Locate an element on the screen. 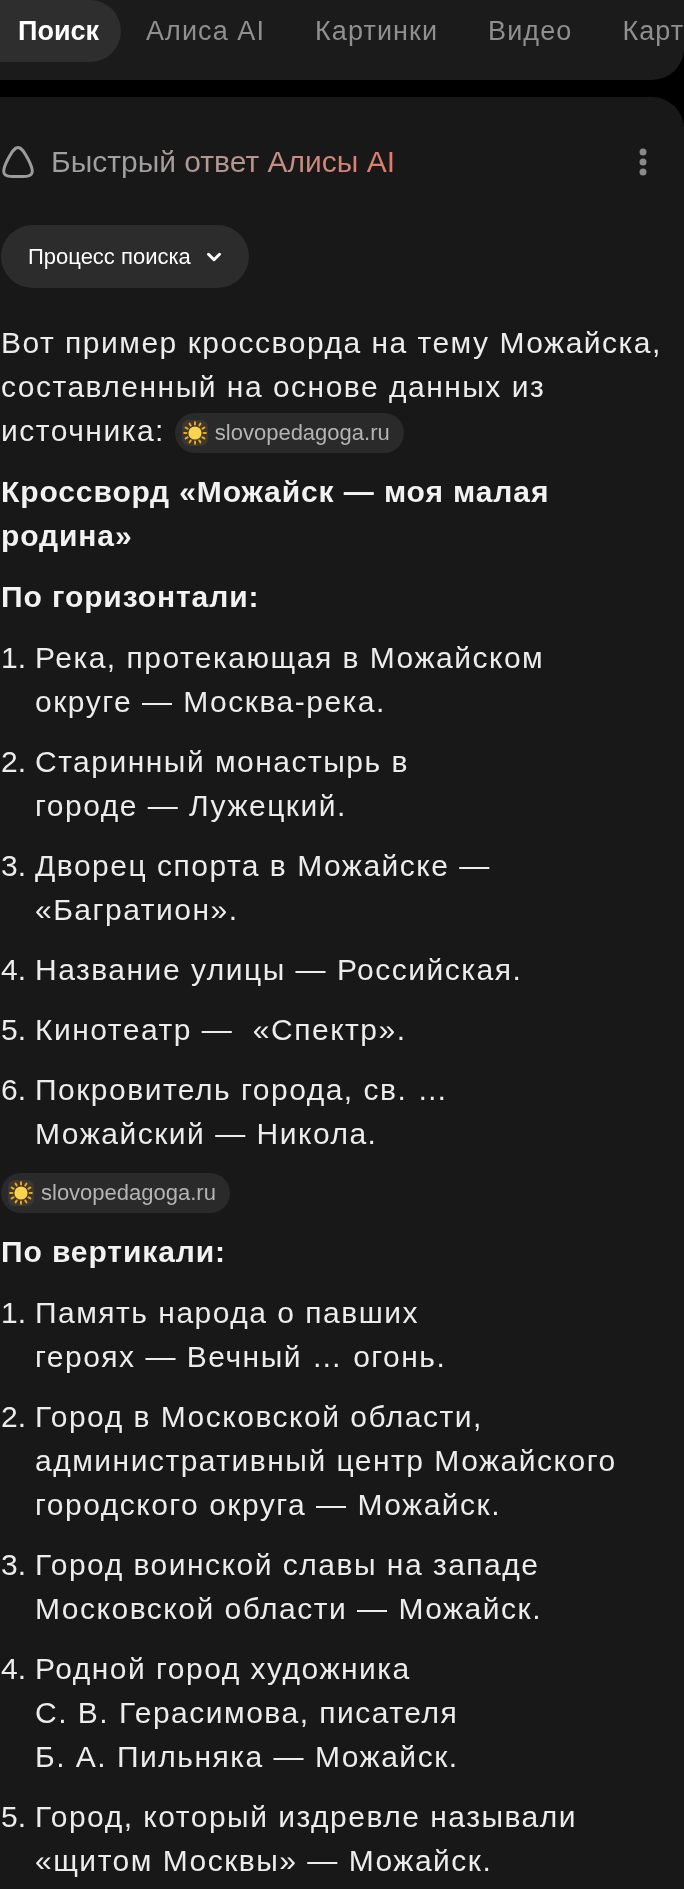 The height and width of the screenshot is (1889, 684). list-item-text: Родной город художника С. В. Герасимова, писателя Б. А. Пильняка — Можайск. is located at coordinates (247, 1713).